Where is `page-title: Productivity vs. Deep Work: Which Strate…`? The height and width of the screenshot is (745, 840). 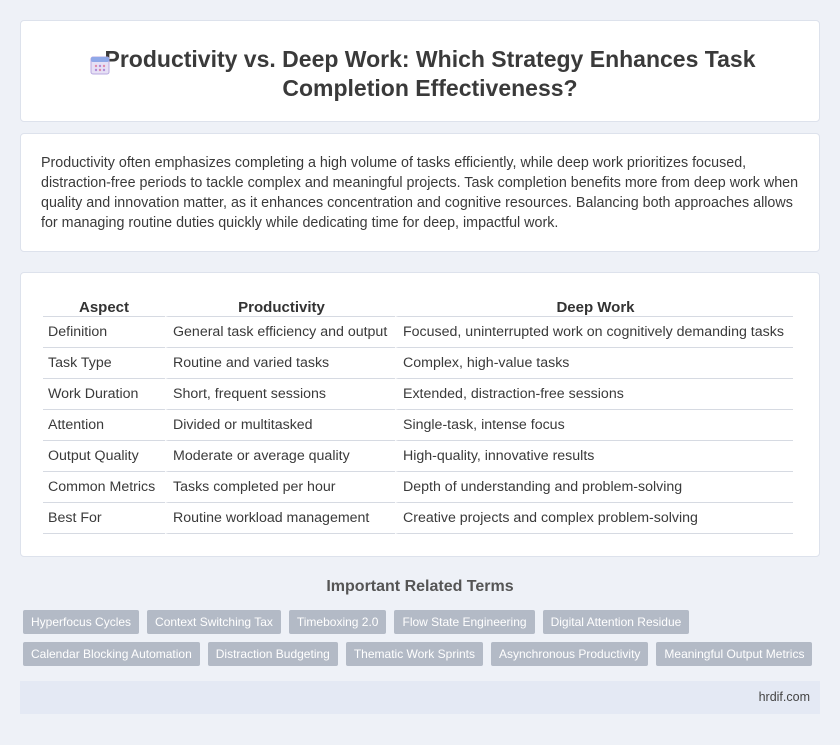
page-title: Productivity vs. Deep Work: Which Strate… is located at coordinates (430, 73).